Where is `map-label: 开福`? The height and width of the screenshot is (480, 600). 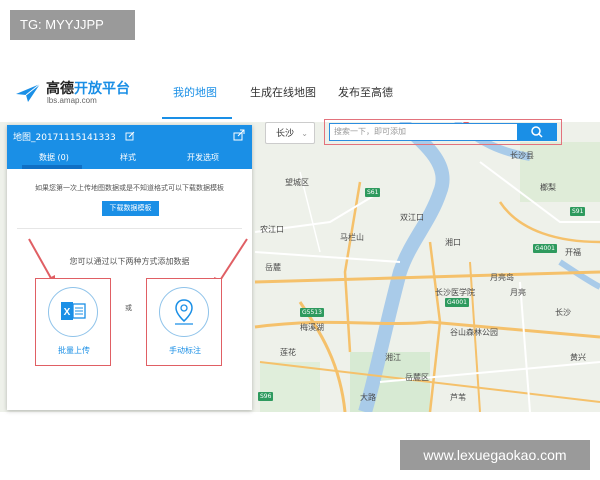 map-label: 开福 is located at coordinates (573, 252).